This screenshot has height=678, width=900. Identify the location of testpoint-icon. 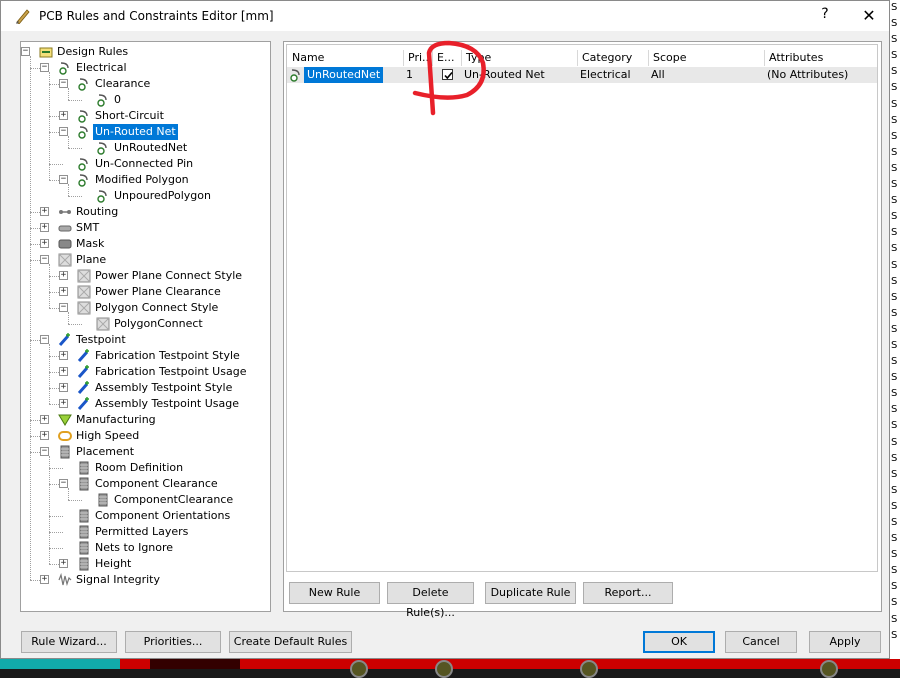
(83, 387).